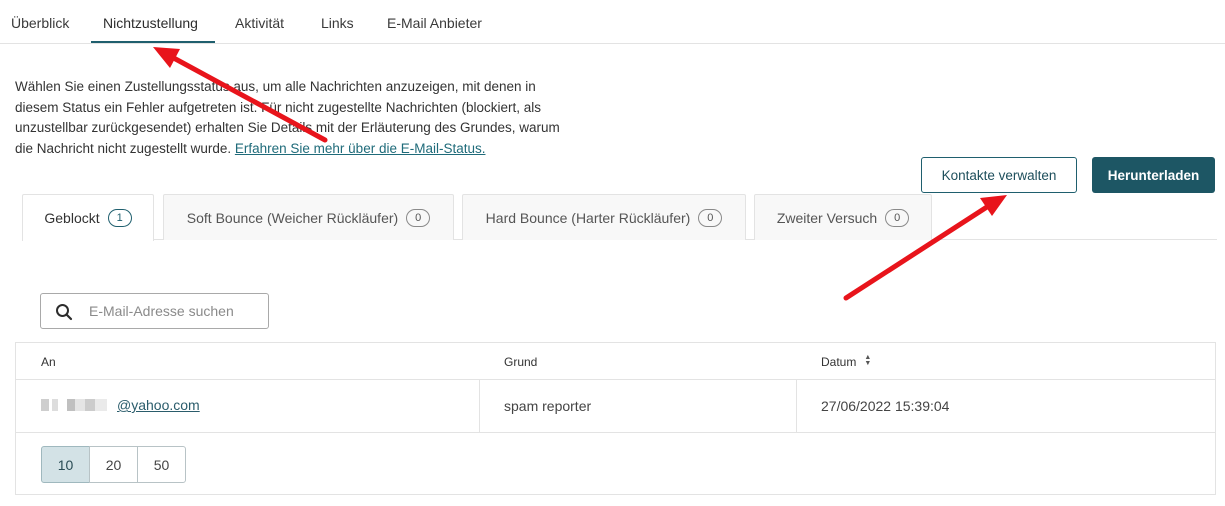 This screenshot has width=1225, height=506. I want to click on email-search, so click(154, 311).